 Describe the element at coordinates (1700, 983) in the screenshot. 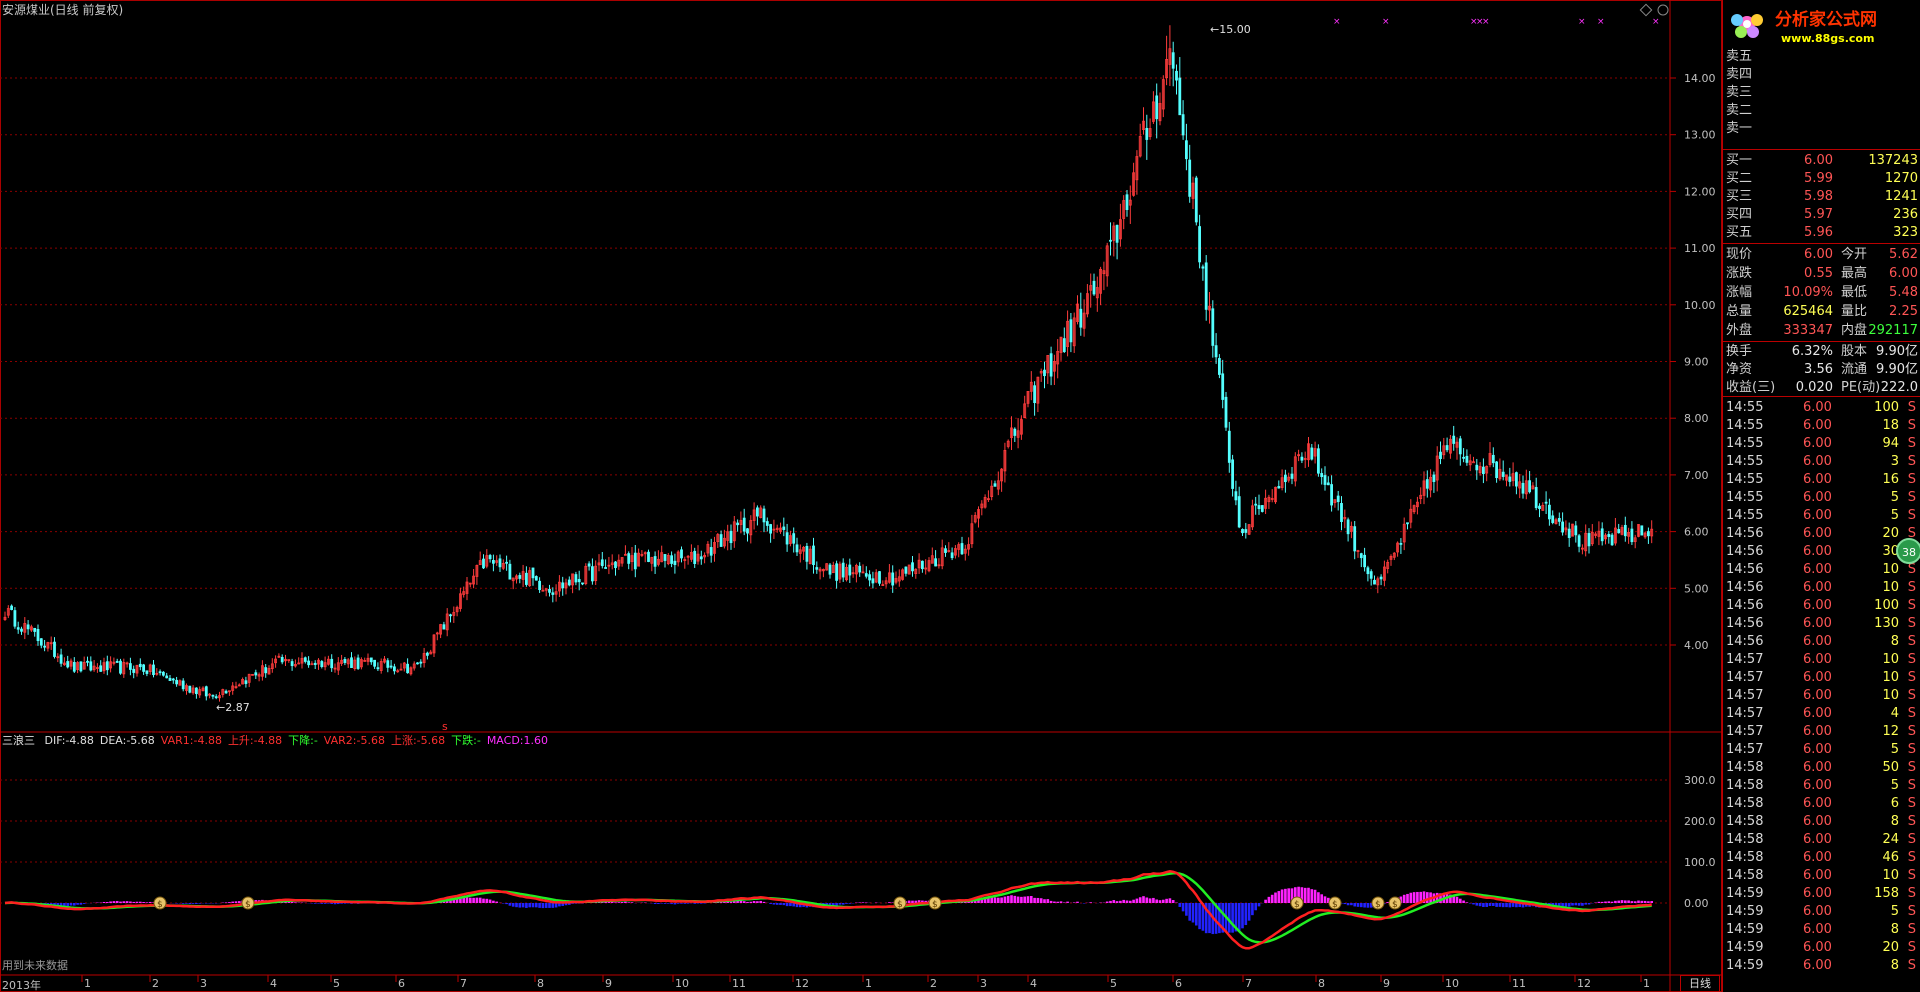

I see `period-button: 日线` at that location.